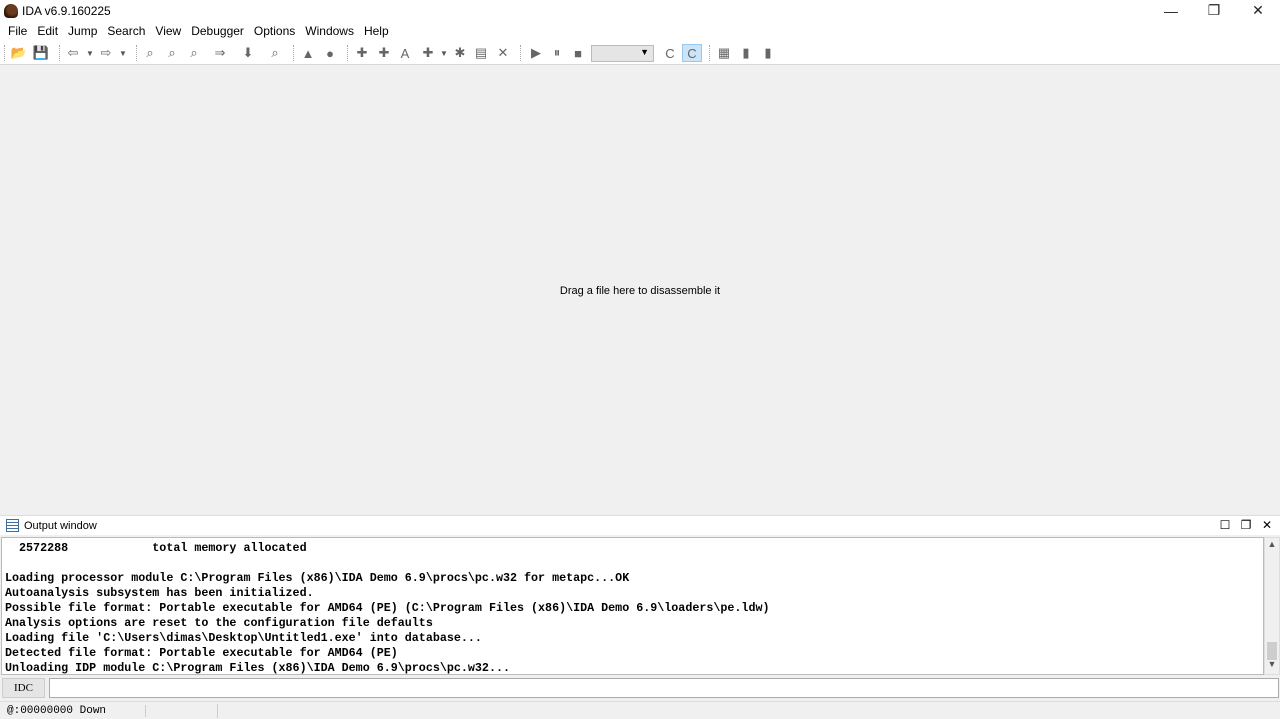 The image size is (1280, 719). What do you see at coordinates (330, 53) in the screenshot?
I see `circle-icon: ●` at bounding box center [330, 53].